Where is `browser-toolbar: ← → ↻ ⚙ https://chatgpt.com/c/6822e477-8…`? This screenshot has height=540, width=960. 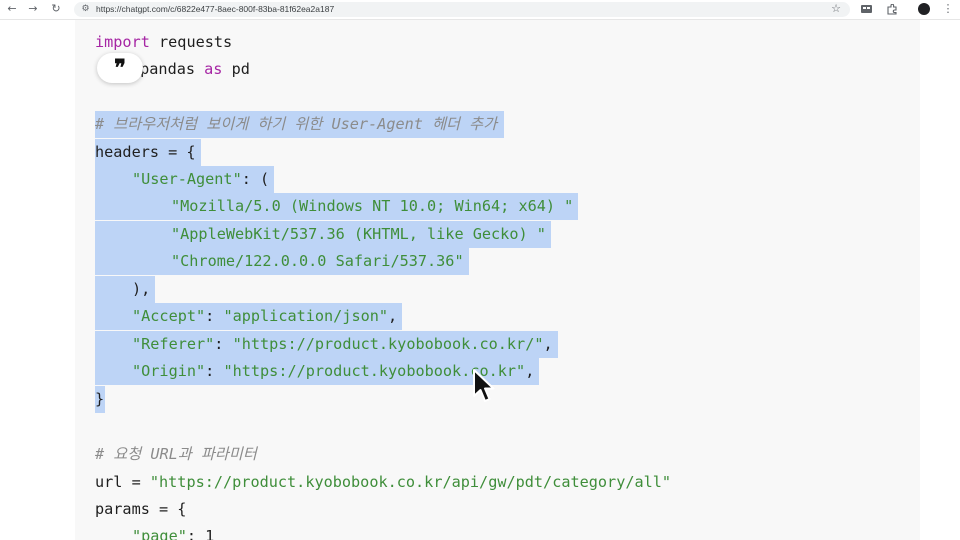 browser-toolbar: ← → ↻ ⚙ https://chatgpt.com/c/6822e477-8… is located at coordinates (480, 10).